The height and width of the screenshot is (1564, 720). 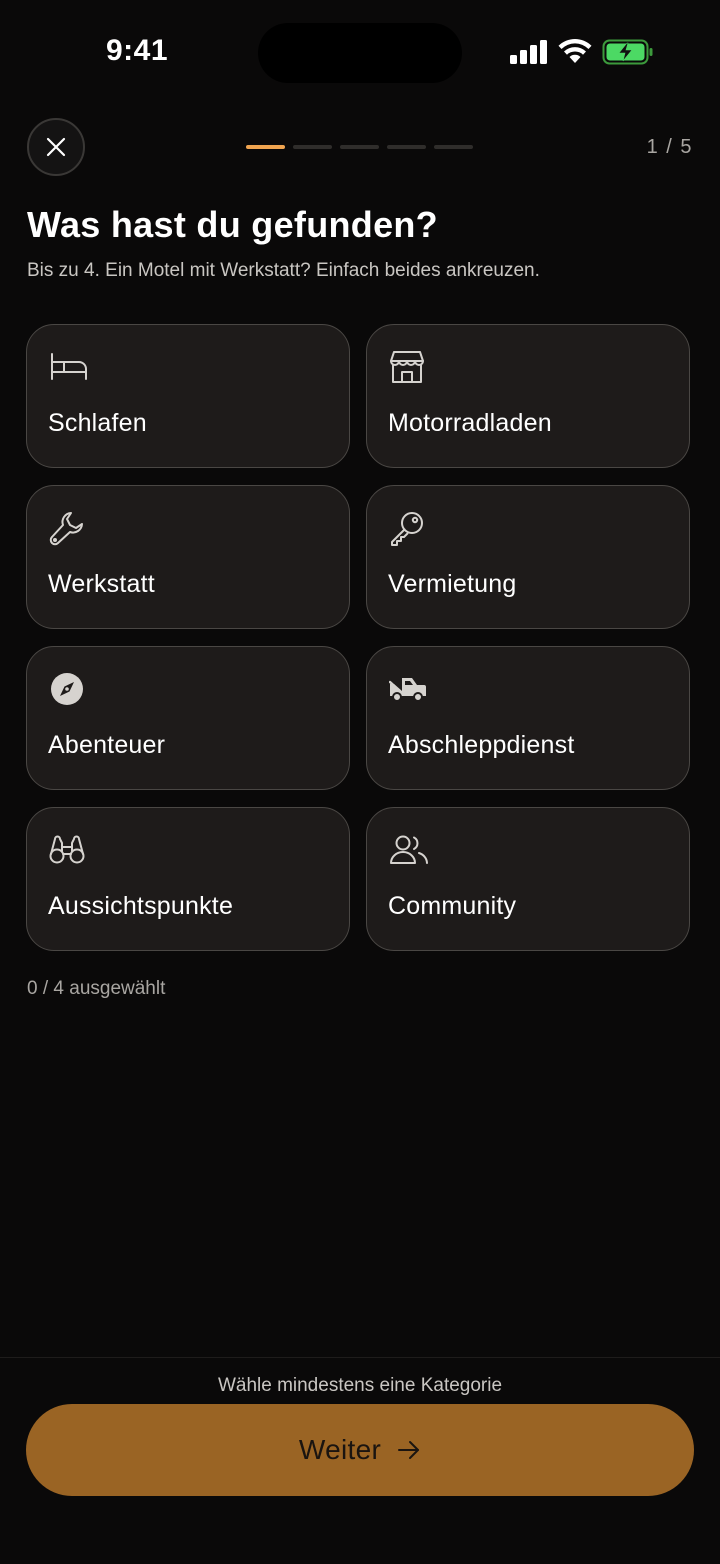 I want to click on category-label: Community, so click(x=452, y=906).